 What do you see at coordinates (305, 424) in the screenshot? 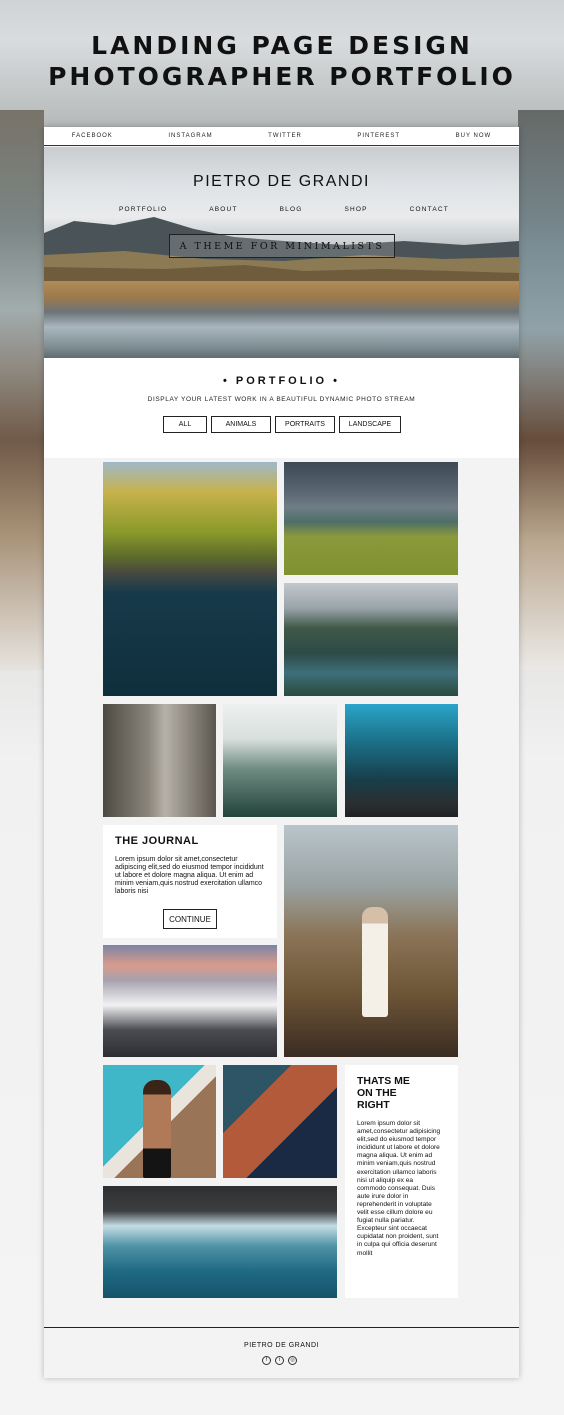
I see `filter-portraits-button: PORTRAITS` at bounding box center [305, 424].